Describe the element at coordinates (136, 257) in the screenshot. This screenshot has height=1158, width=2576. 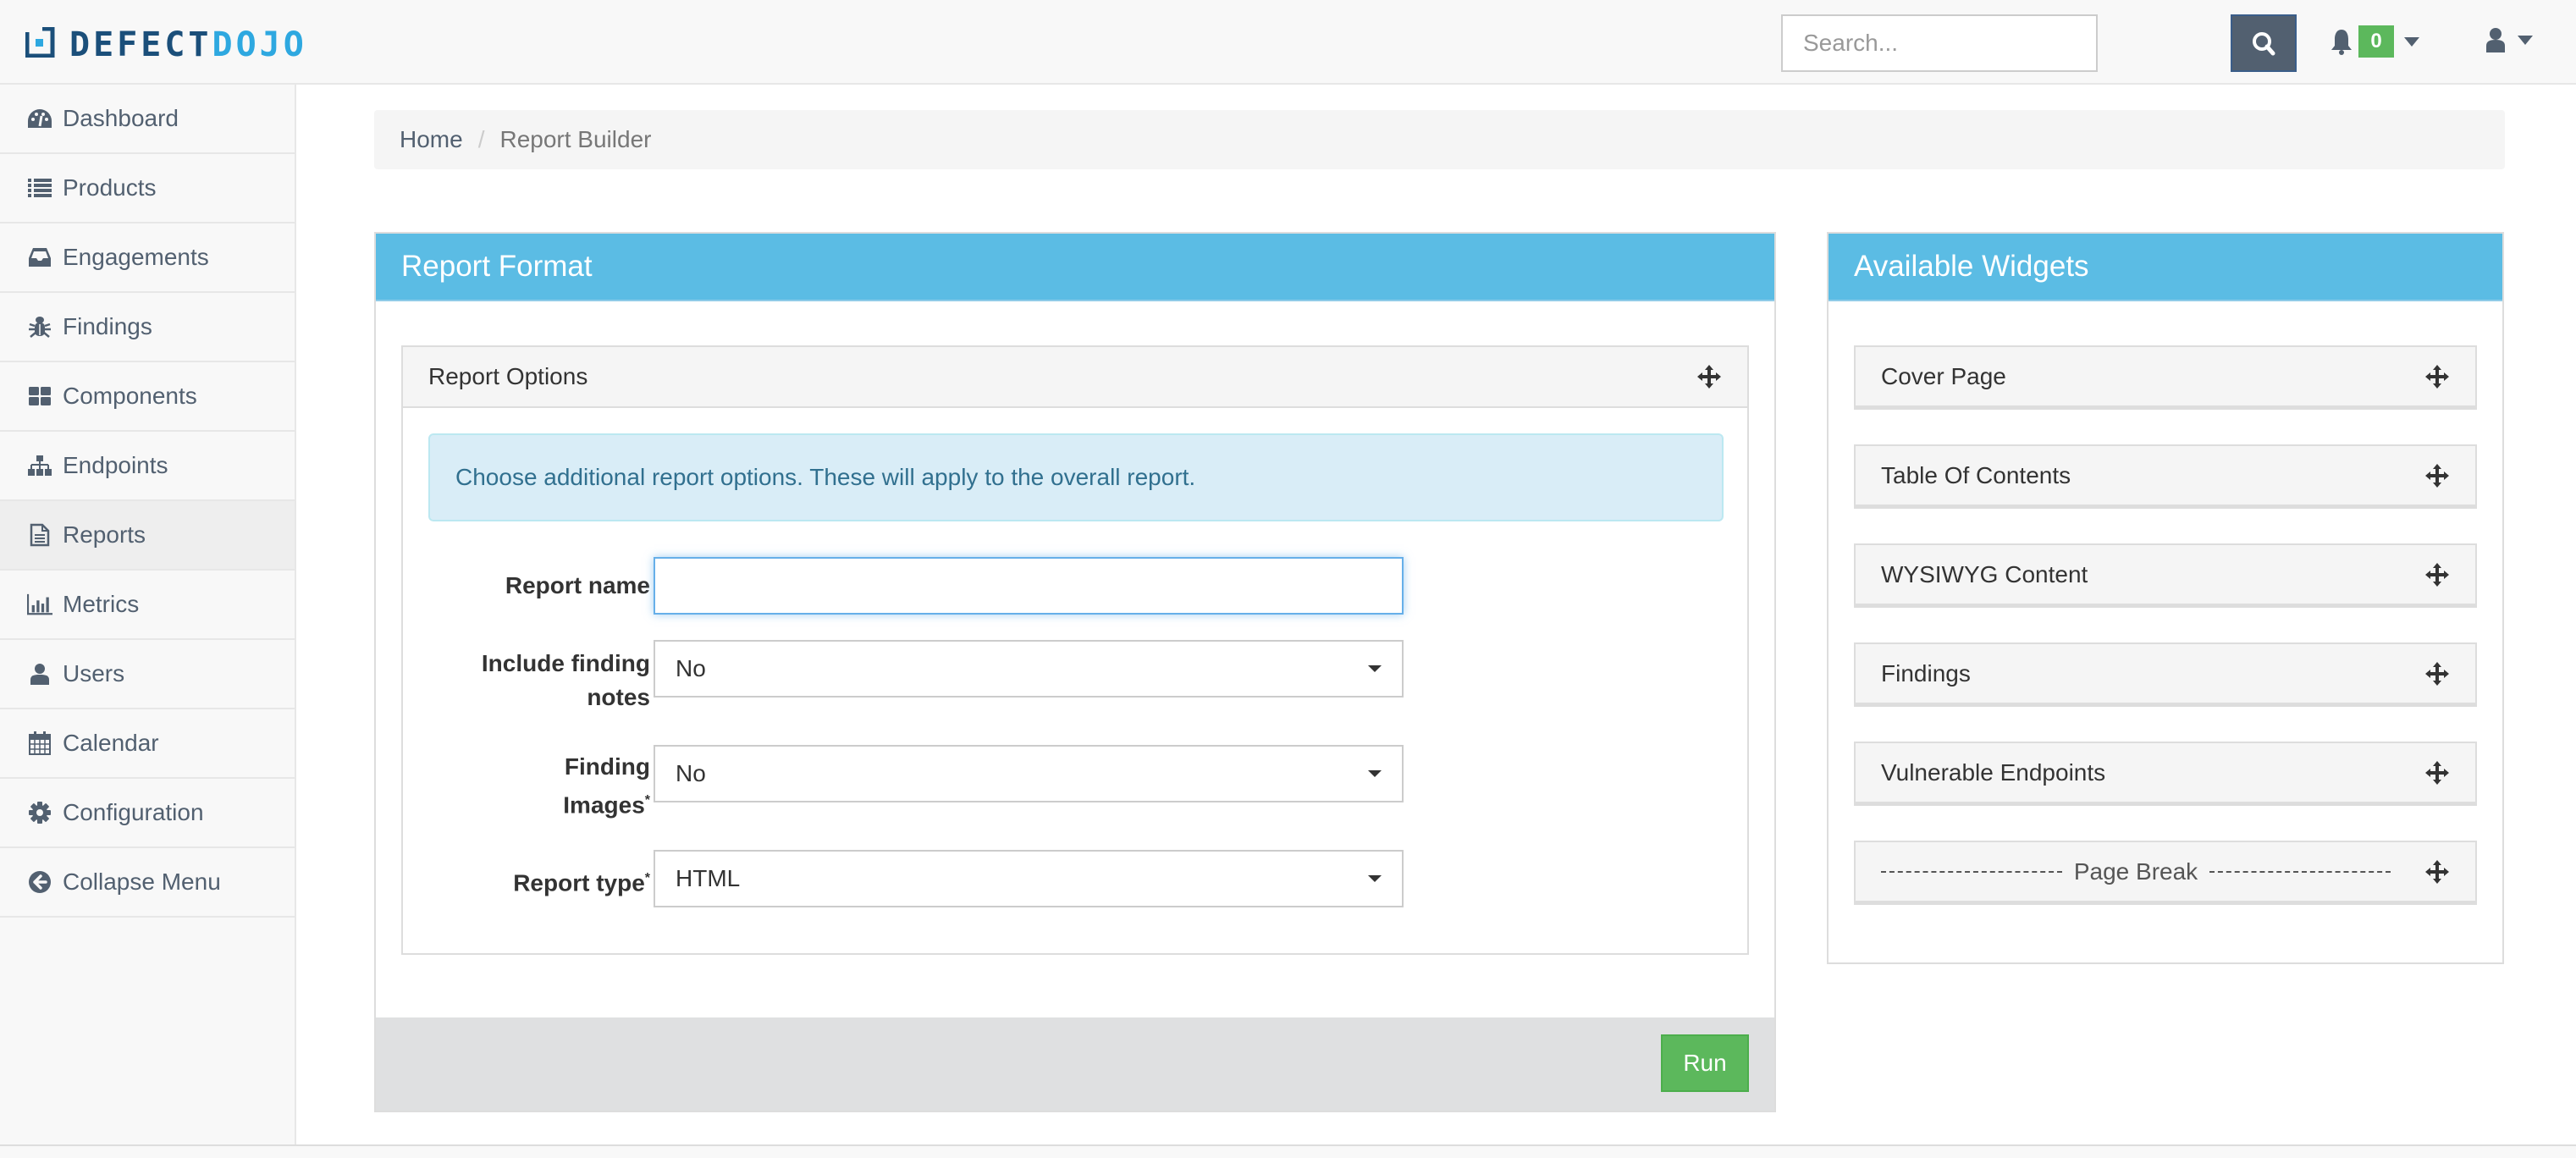
I see `sidebar-item-label: Engagements` at that location.